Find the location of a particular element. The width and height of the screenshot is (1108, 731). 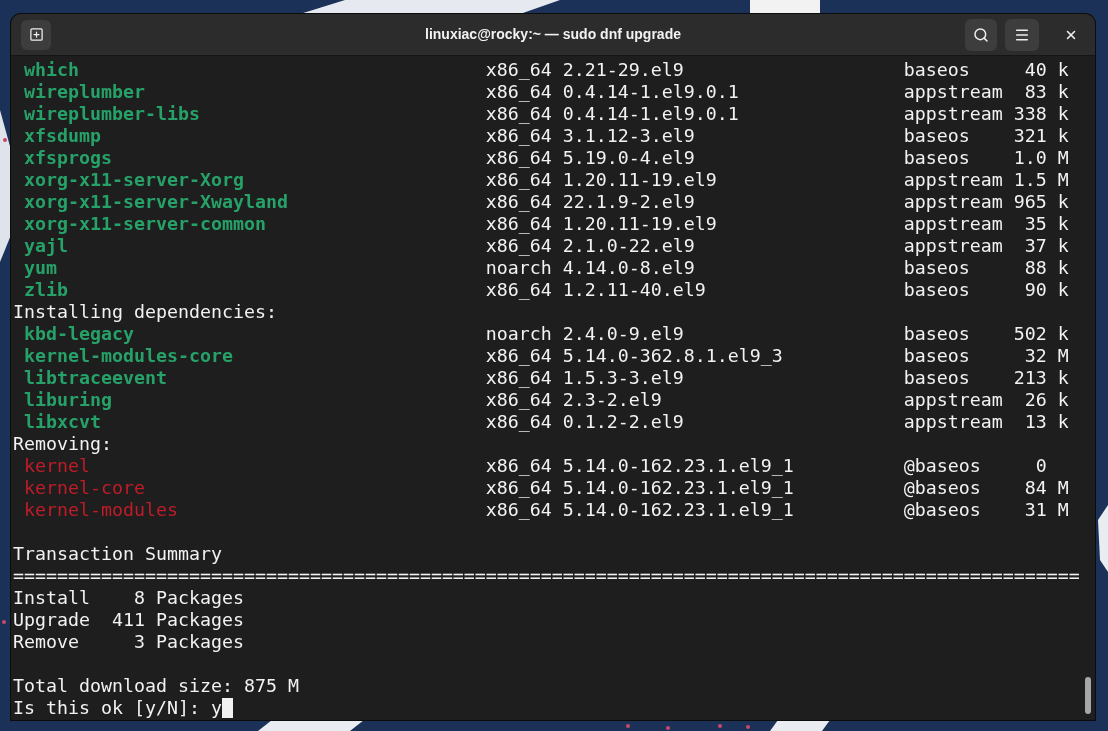

version-text: 5.14.0-362.8.1.el9_3 is located at coordinates (672, 355).